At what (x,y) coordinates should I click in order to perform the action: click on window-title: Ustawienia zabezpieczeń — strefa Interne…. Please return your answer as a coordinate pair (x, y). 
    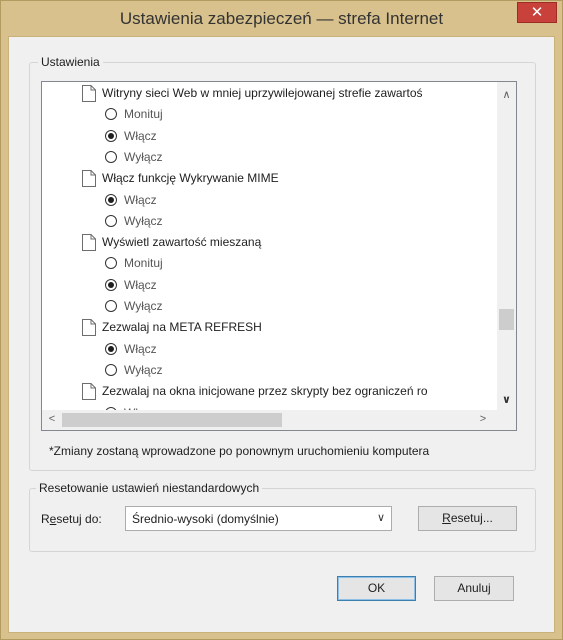
    Looking at the image, I should click on (281, 18).